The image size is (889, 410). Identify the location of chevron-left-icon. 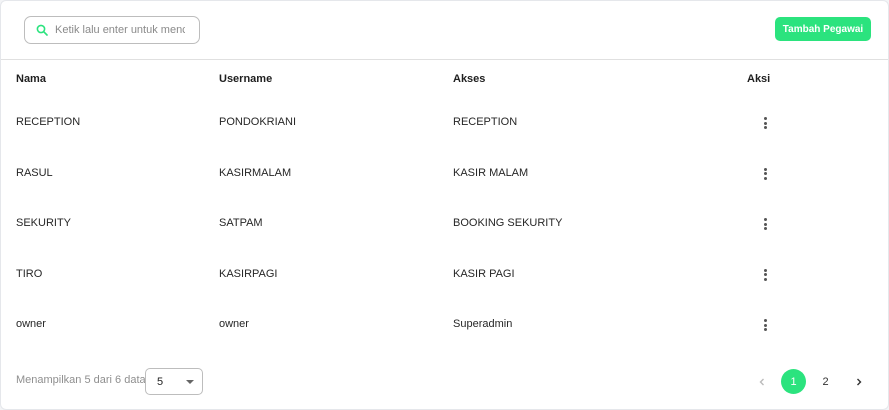
(761, 381).